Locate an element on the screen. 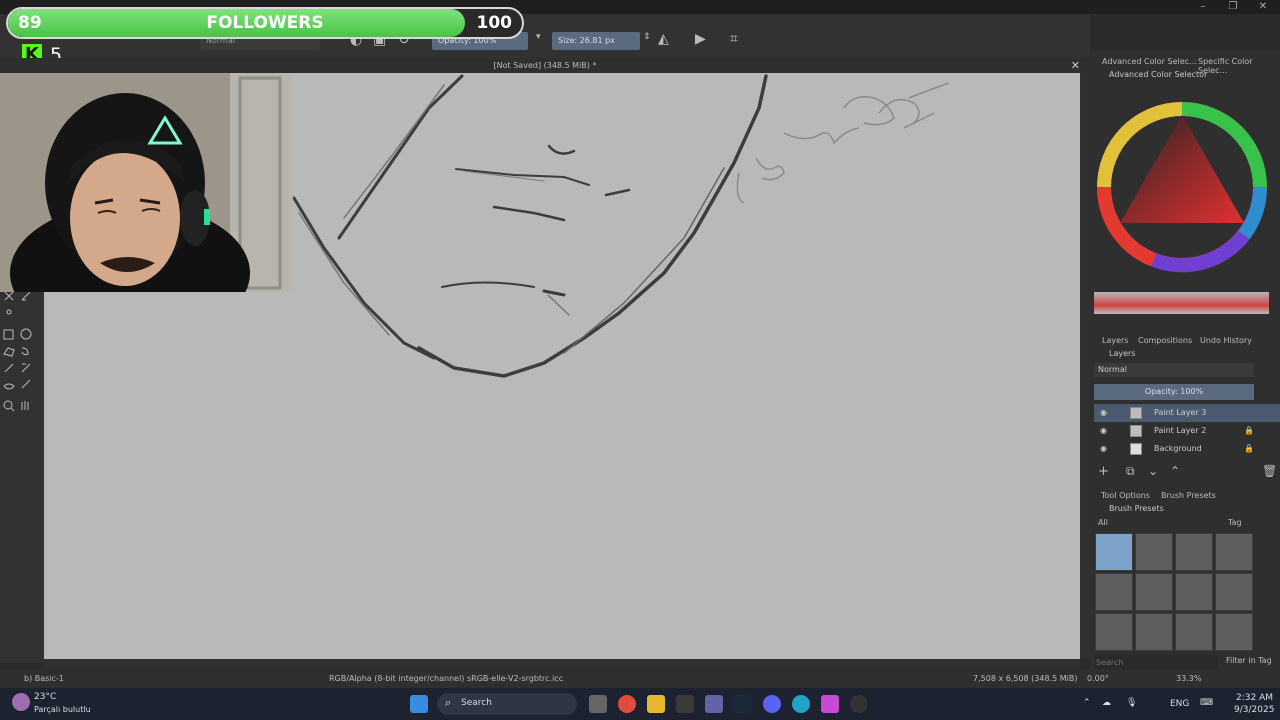  clock-date: 9/3/2025 is located at coordinates (1254, 710).